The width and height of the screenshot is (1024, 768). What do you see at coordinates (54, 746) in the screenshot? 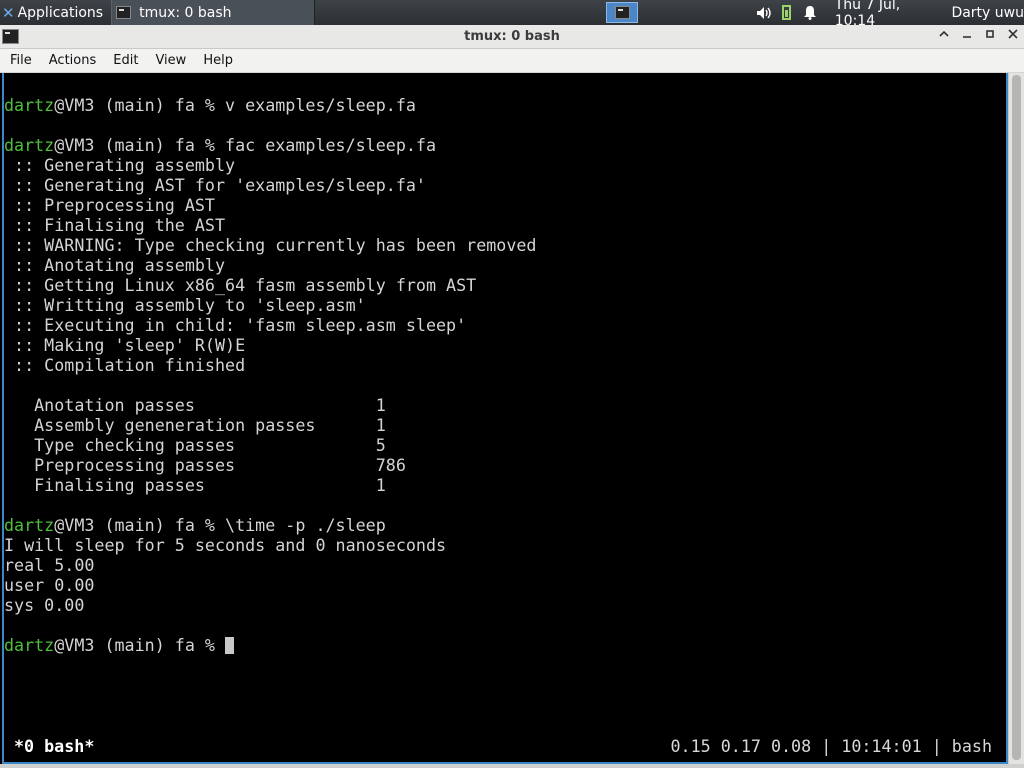
I see `tmux-window-list: *0 bash*` at bounding box center [54, 746].